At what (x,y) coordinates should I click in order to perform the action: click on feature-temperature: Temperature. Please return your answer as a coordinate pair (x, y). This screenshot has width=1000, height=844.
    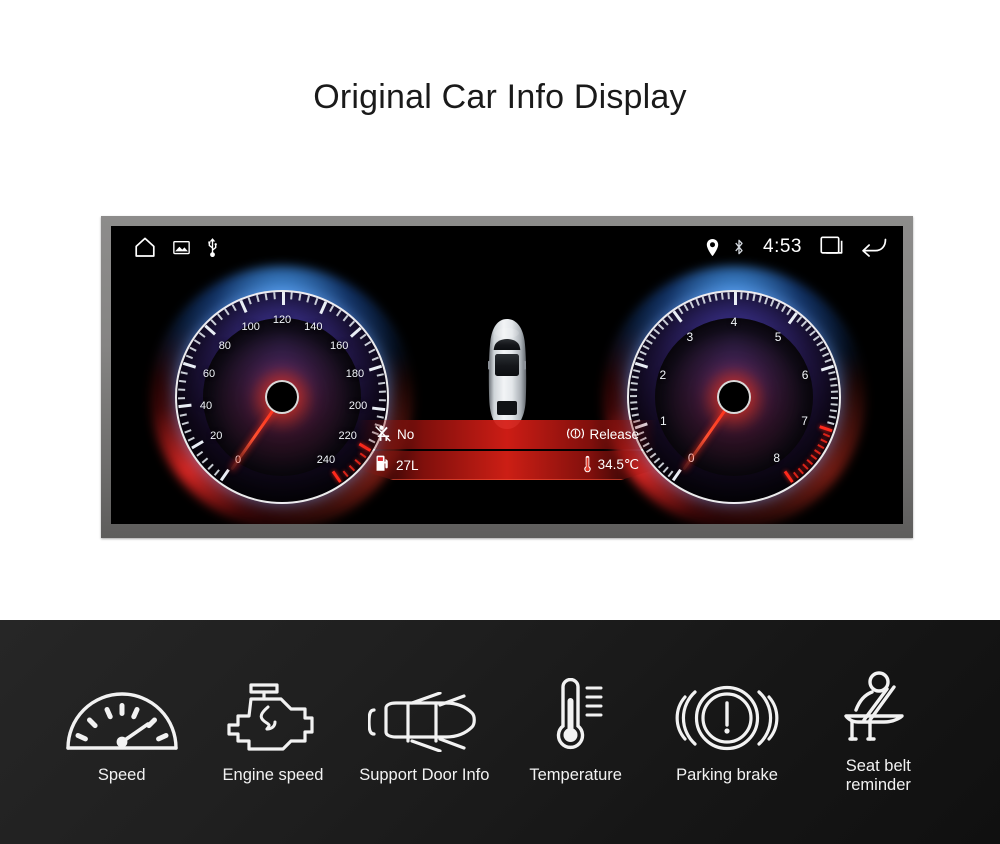
    Looking at the image, I should click on (575, 731).